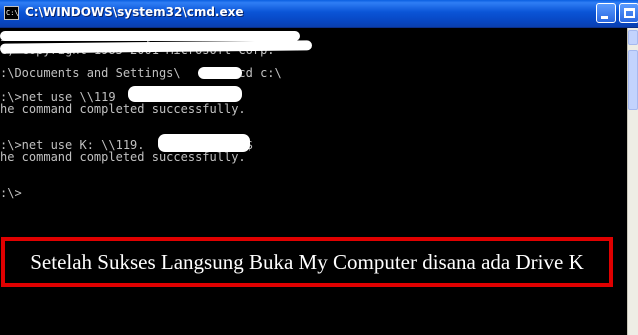 The image size is (638, 335). Describe the element at coordinates (123, 157) in the screenshot. I see `console-line-result-2: he command completed successfully.` at that location.